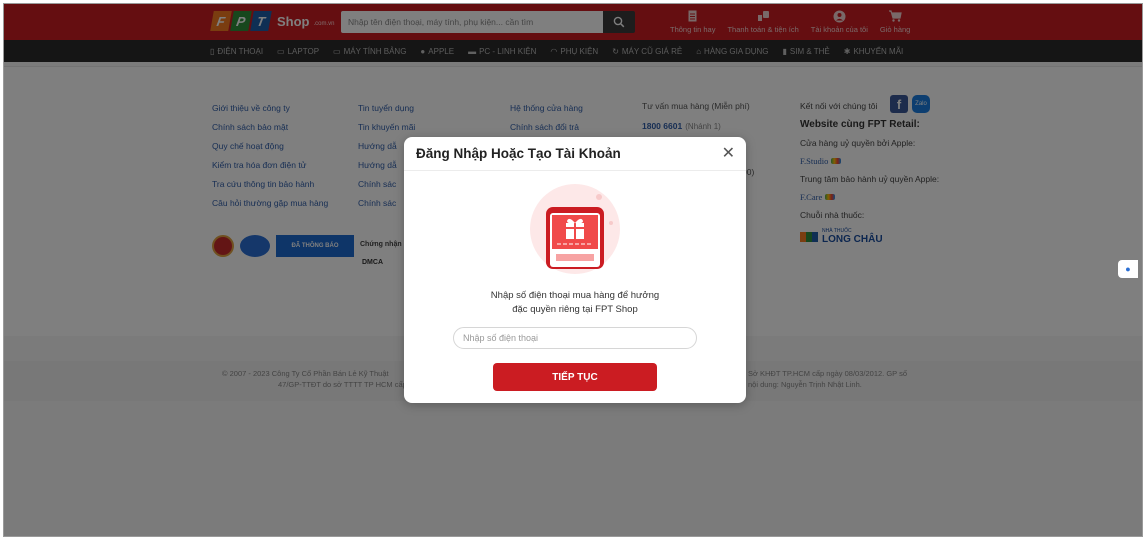 This screenshot has height=540, width=1146. I want to click on modal-message-line1: Nhập số điện thoại mua hàng để hưởng, so click(575, 295).